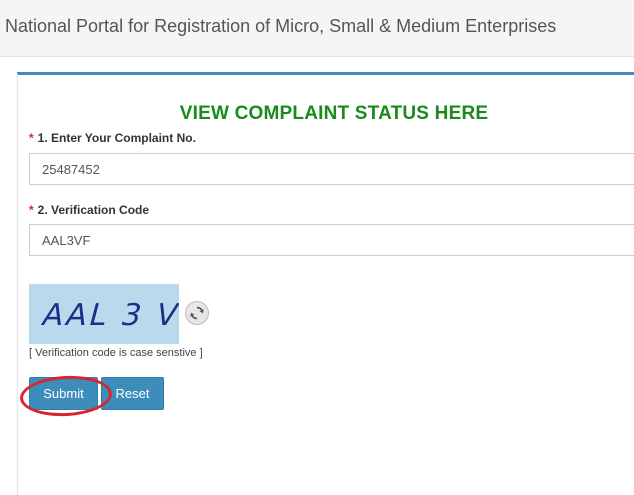 The image size is (634, 495). Describe the element at coordinates (93, 210) in the screenshot. I see `verification-code-label-text: 2. Verification Code` at that location.